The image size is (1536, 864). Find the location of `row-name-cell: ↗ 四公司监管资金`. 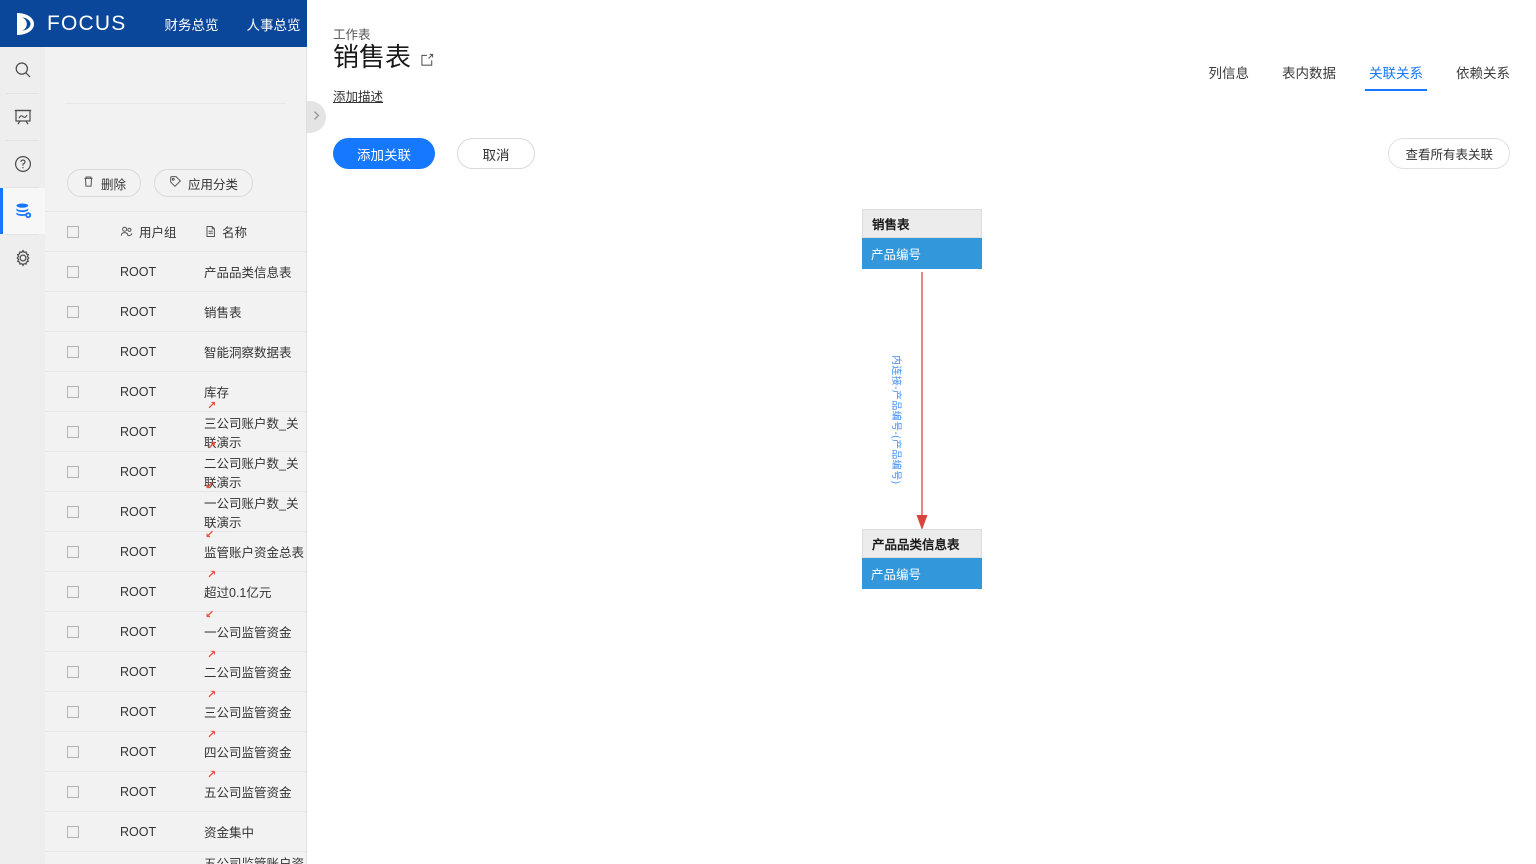

row-name-cell: ↗ 四公司监管资金 is located at coordinates (248, 745).